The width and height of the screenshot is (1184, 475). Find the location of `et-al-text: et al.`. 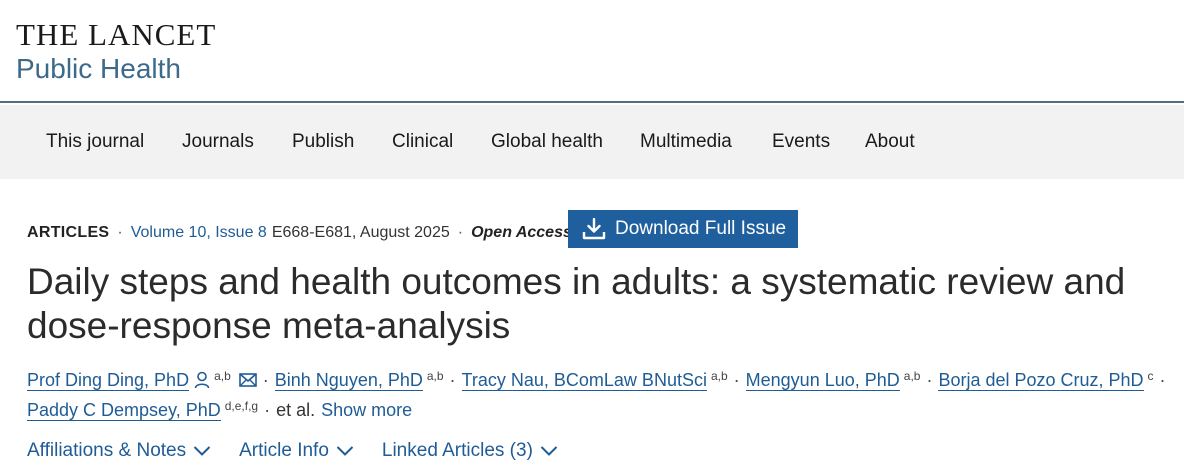

et-al-text: et al. is located at coordinates (296, 410).